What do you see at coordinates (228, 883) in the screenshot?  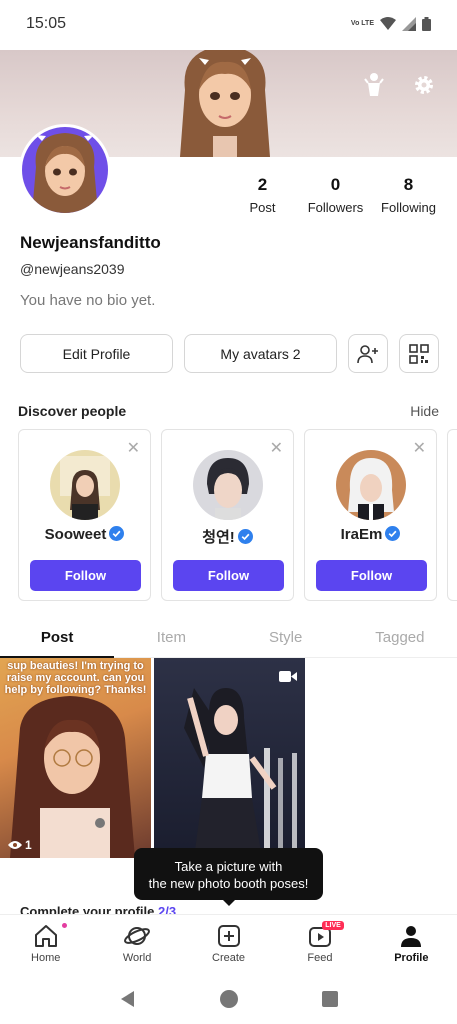 I see `tooltip-line: the new photo booth poses!` at bounding box center [228, 883].